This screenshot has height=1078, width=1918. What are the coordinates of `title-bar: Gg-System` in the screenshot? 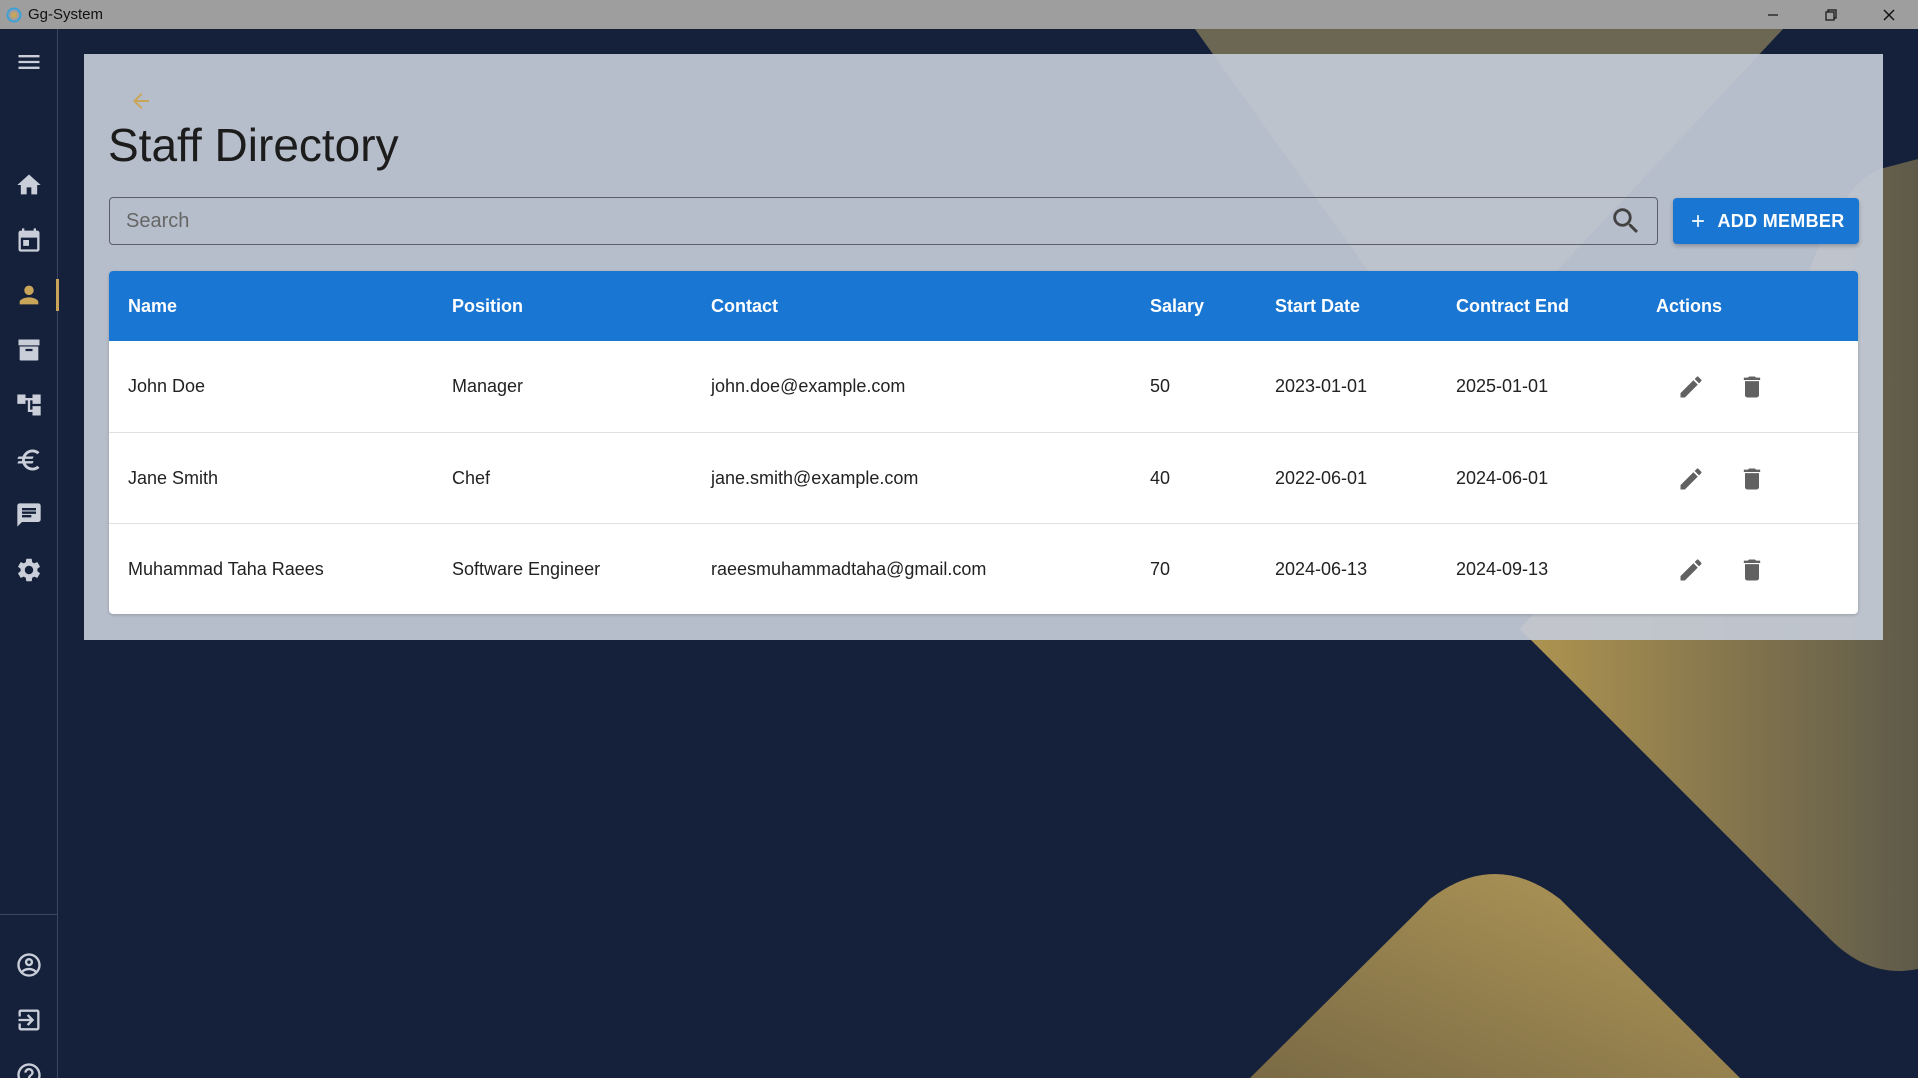 It's located at (959, 14).